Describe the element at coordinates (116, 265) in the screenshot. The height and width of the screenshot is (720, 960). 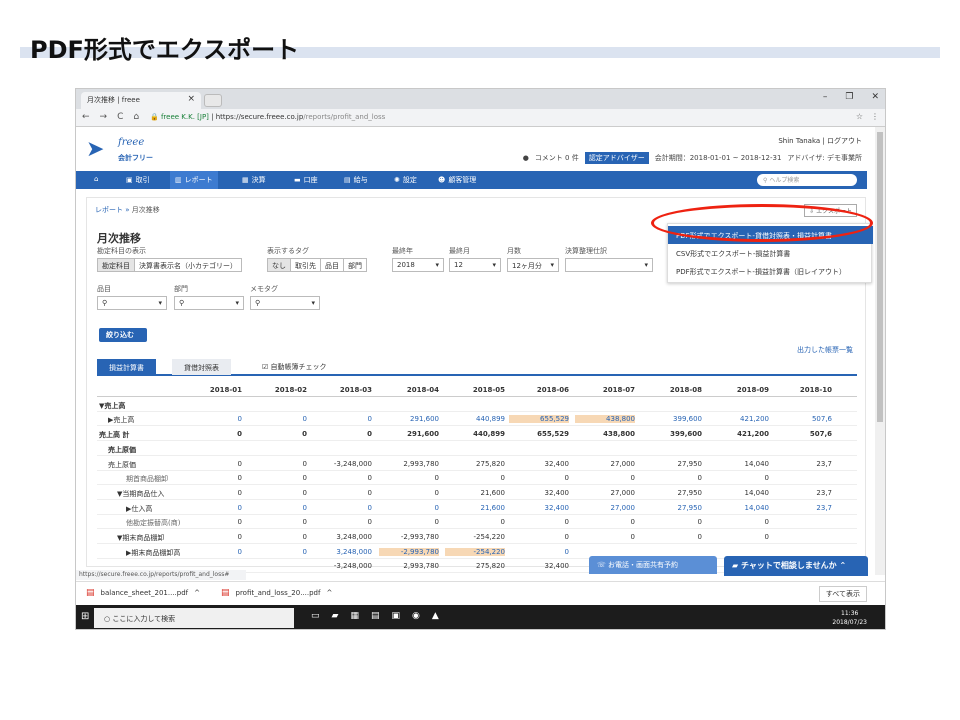
I see `option-account: 勘定科目` at that location.